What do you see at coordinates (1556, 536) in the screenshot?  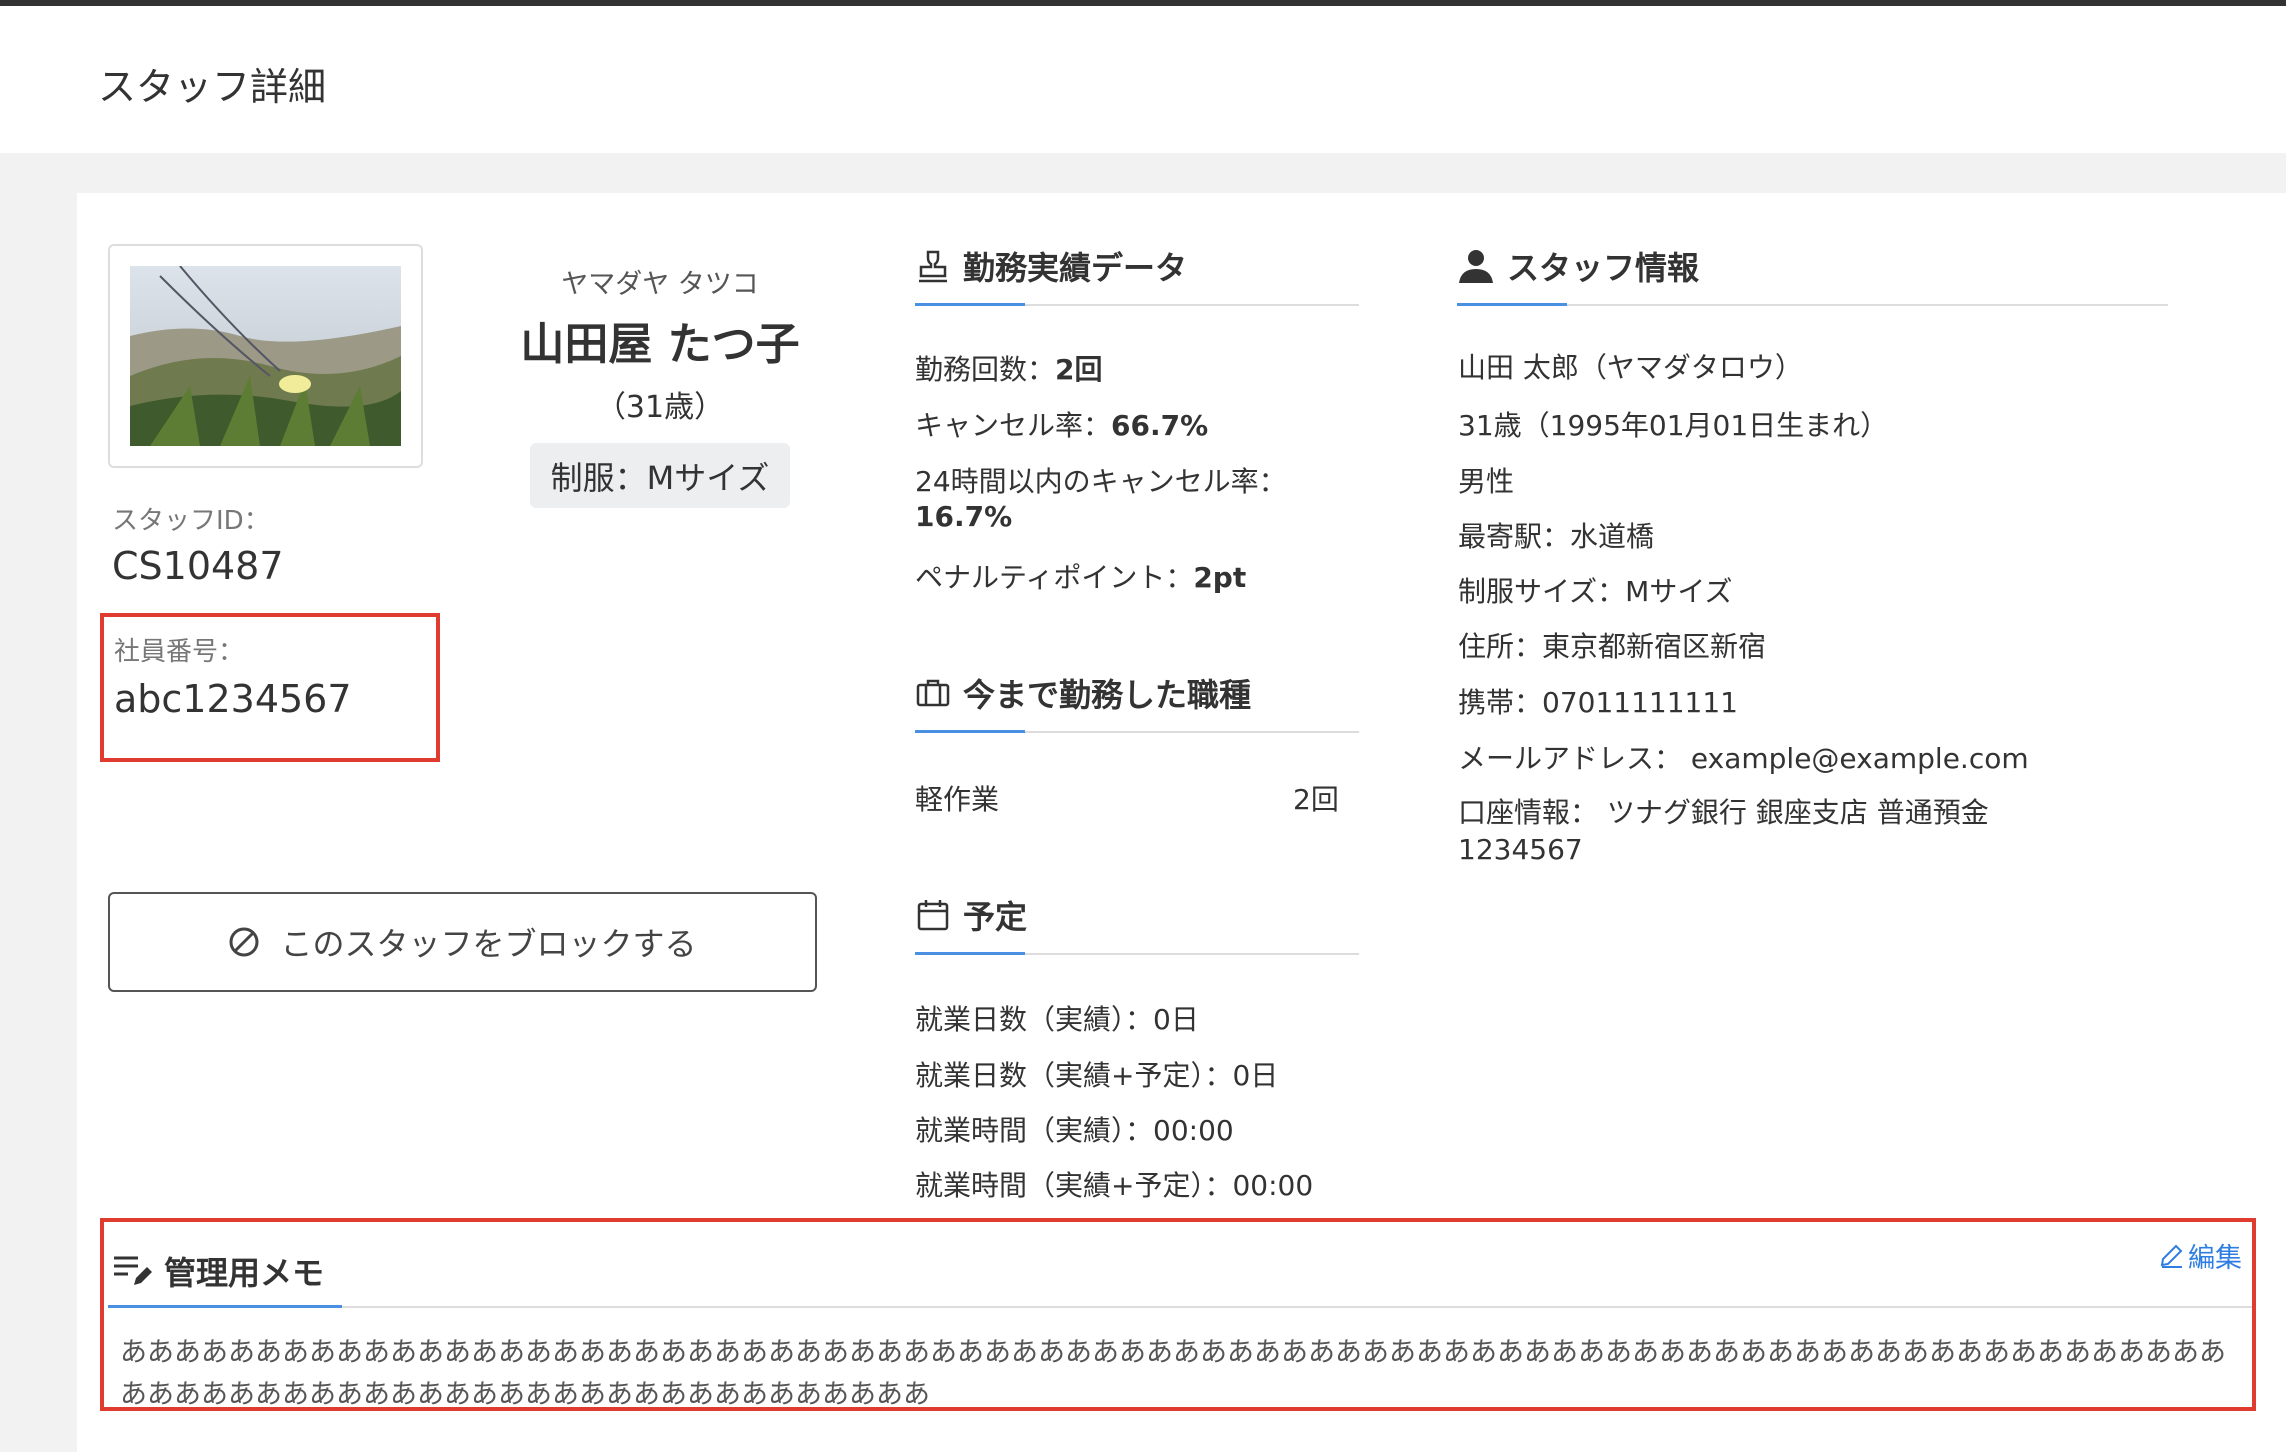 I see `staff-info-line: 最寄駅：水道橋` at bounding box center [1556, 536].